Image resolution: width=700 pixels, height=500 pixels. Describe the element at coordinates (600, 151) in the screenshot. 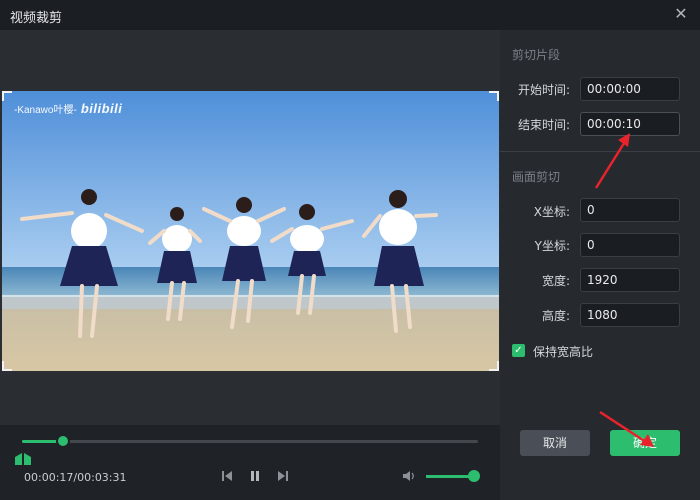

I see `section-divider` at that location.